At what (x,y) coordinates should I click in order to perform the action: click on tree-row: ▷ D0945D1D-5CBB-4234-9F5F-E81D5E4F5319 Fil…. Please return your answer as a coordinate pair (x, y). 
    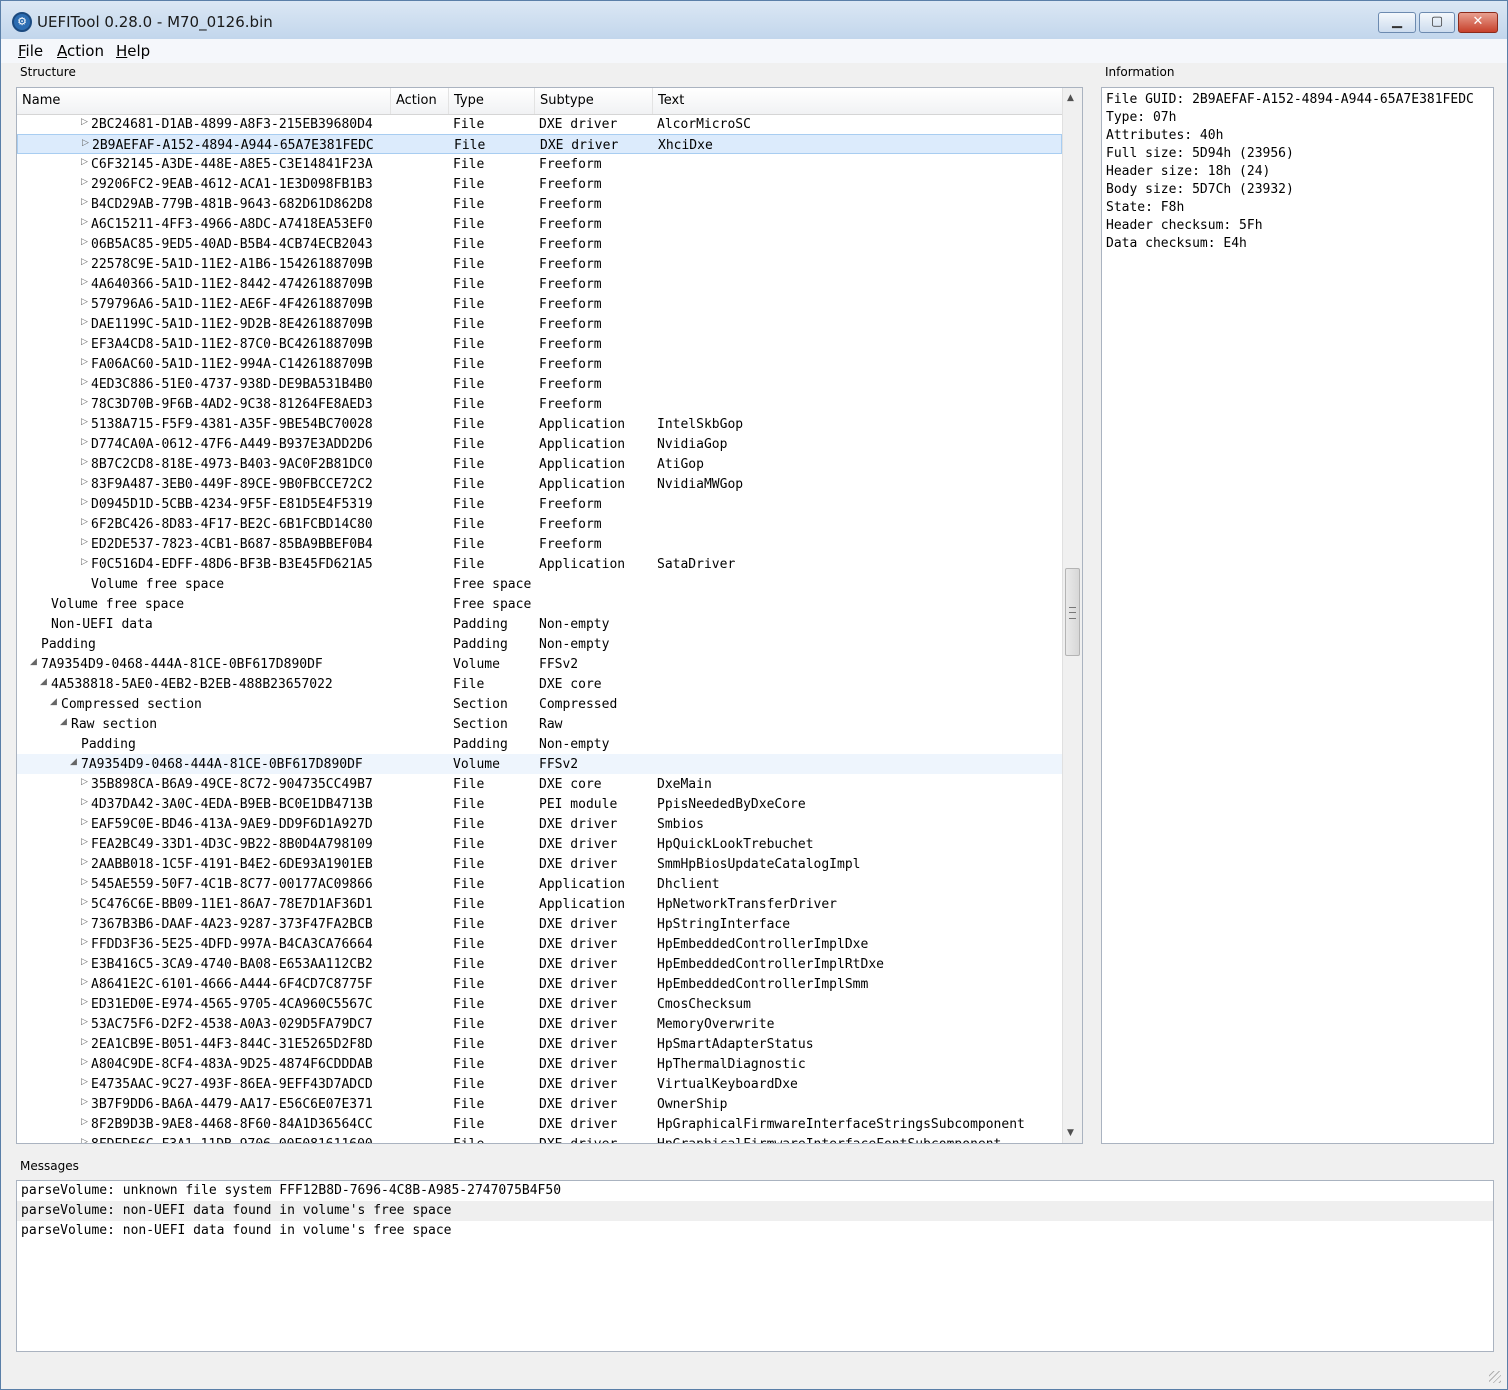
    Looking at the image, I should click on (539, 504).